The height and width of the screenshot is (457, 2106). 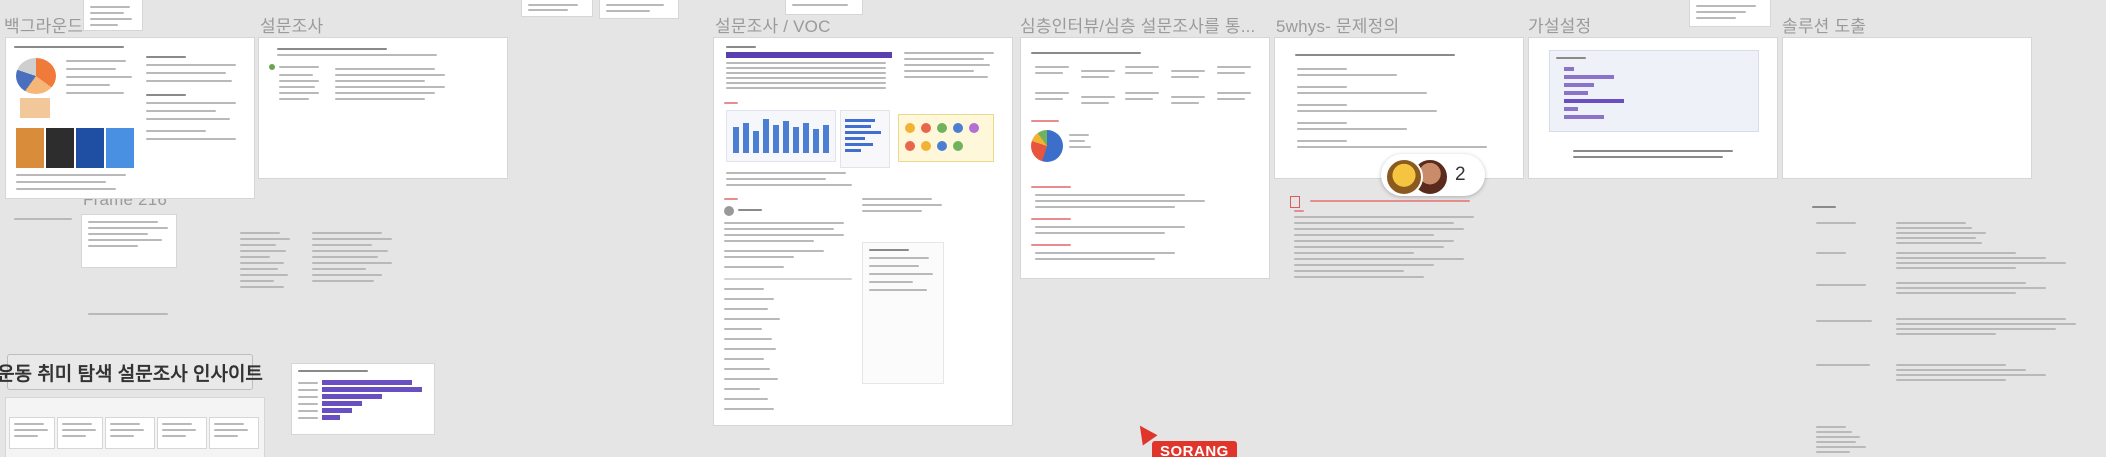 What do you see at coordinates (946, 138) in the screenshot?
I see `emoji-chart` at bounding box center [946, 138].